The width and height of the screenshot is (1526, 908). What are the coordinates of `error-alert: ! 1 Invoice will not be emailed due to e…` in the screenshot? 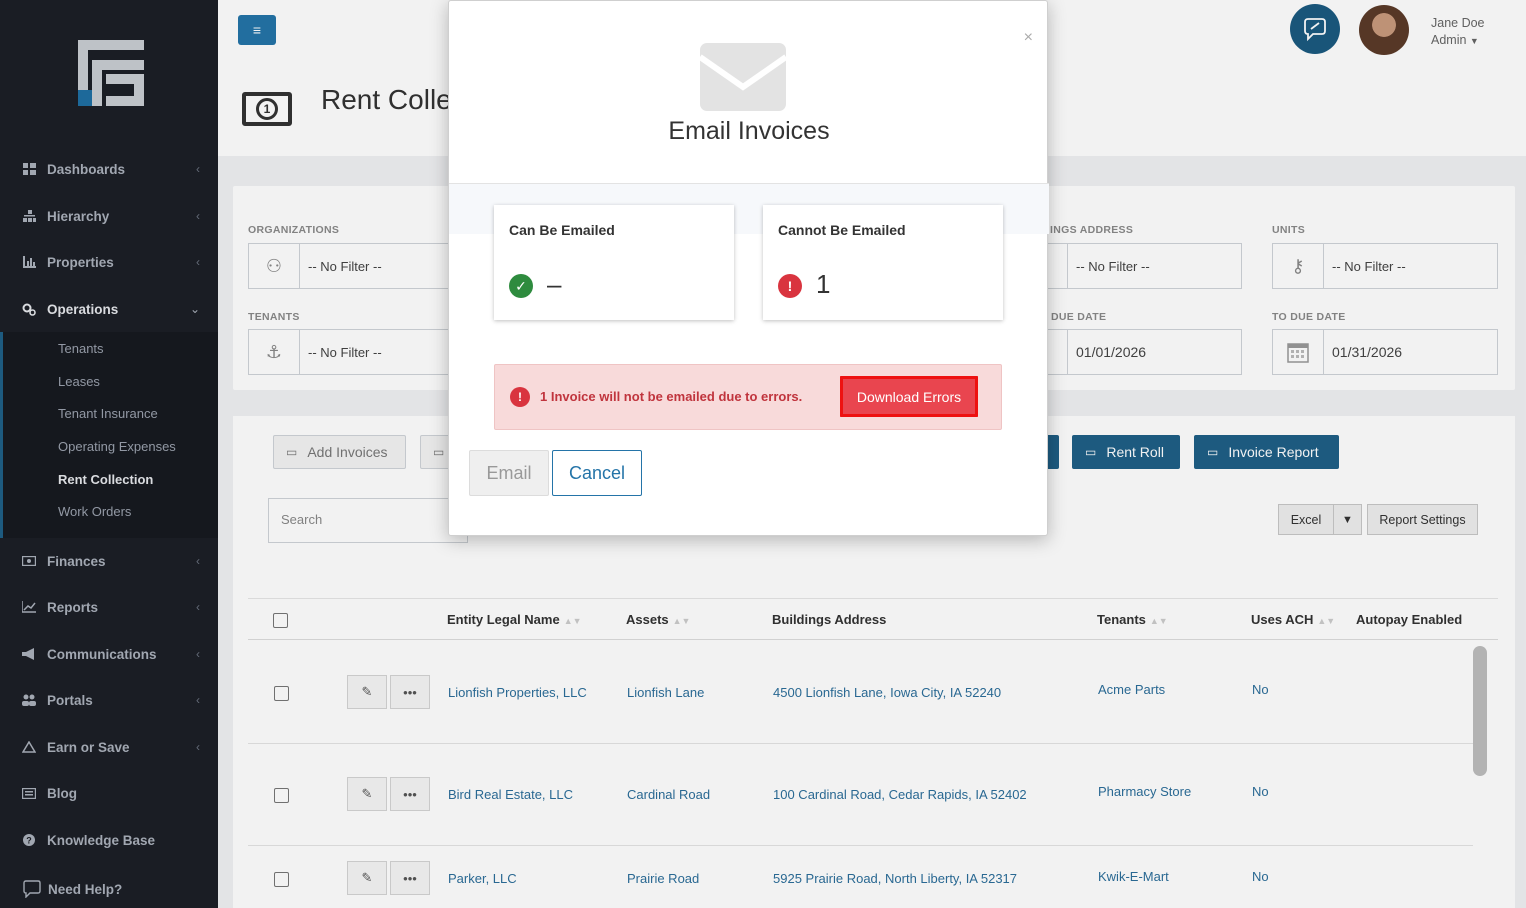 It's located at (748, 397).